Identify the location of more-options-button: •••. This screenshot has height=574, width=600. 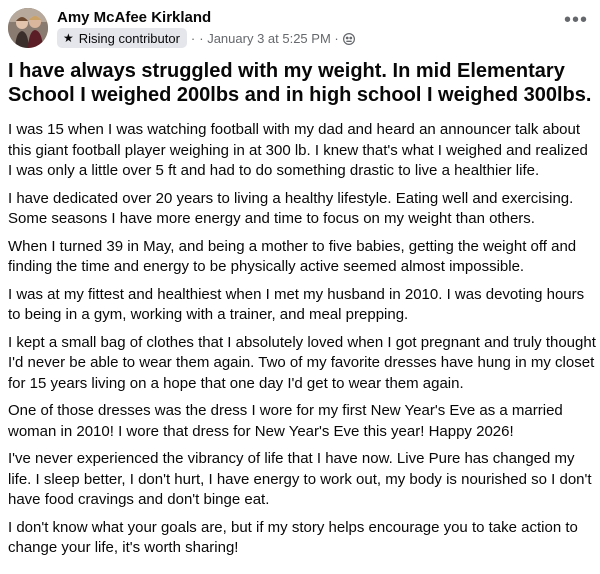
(576, 22).